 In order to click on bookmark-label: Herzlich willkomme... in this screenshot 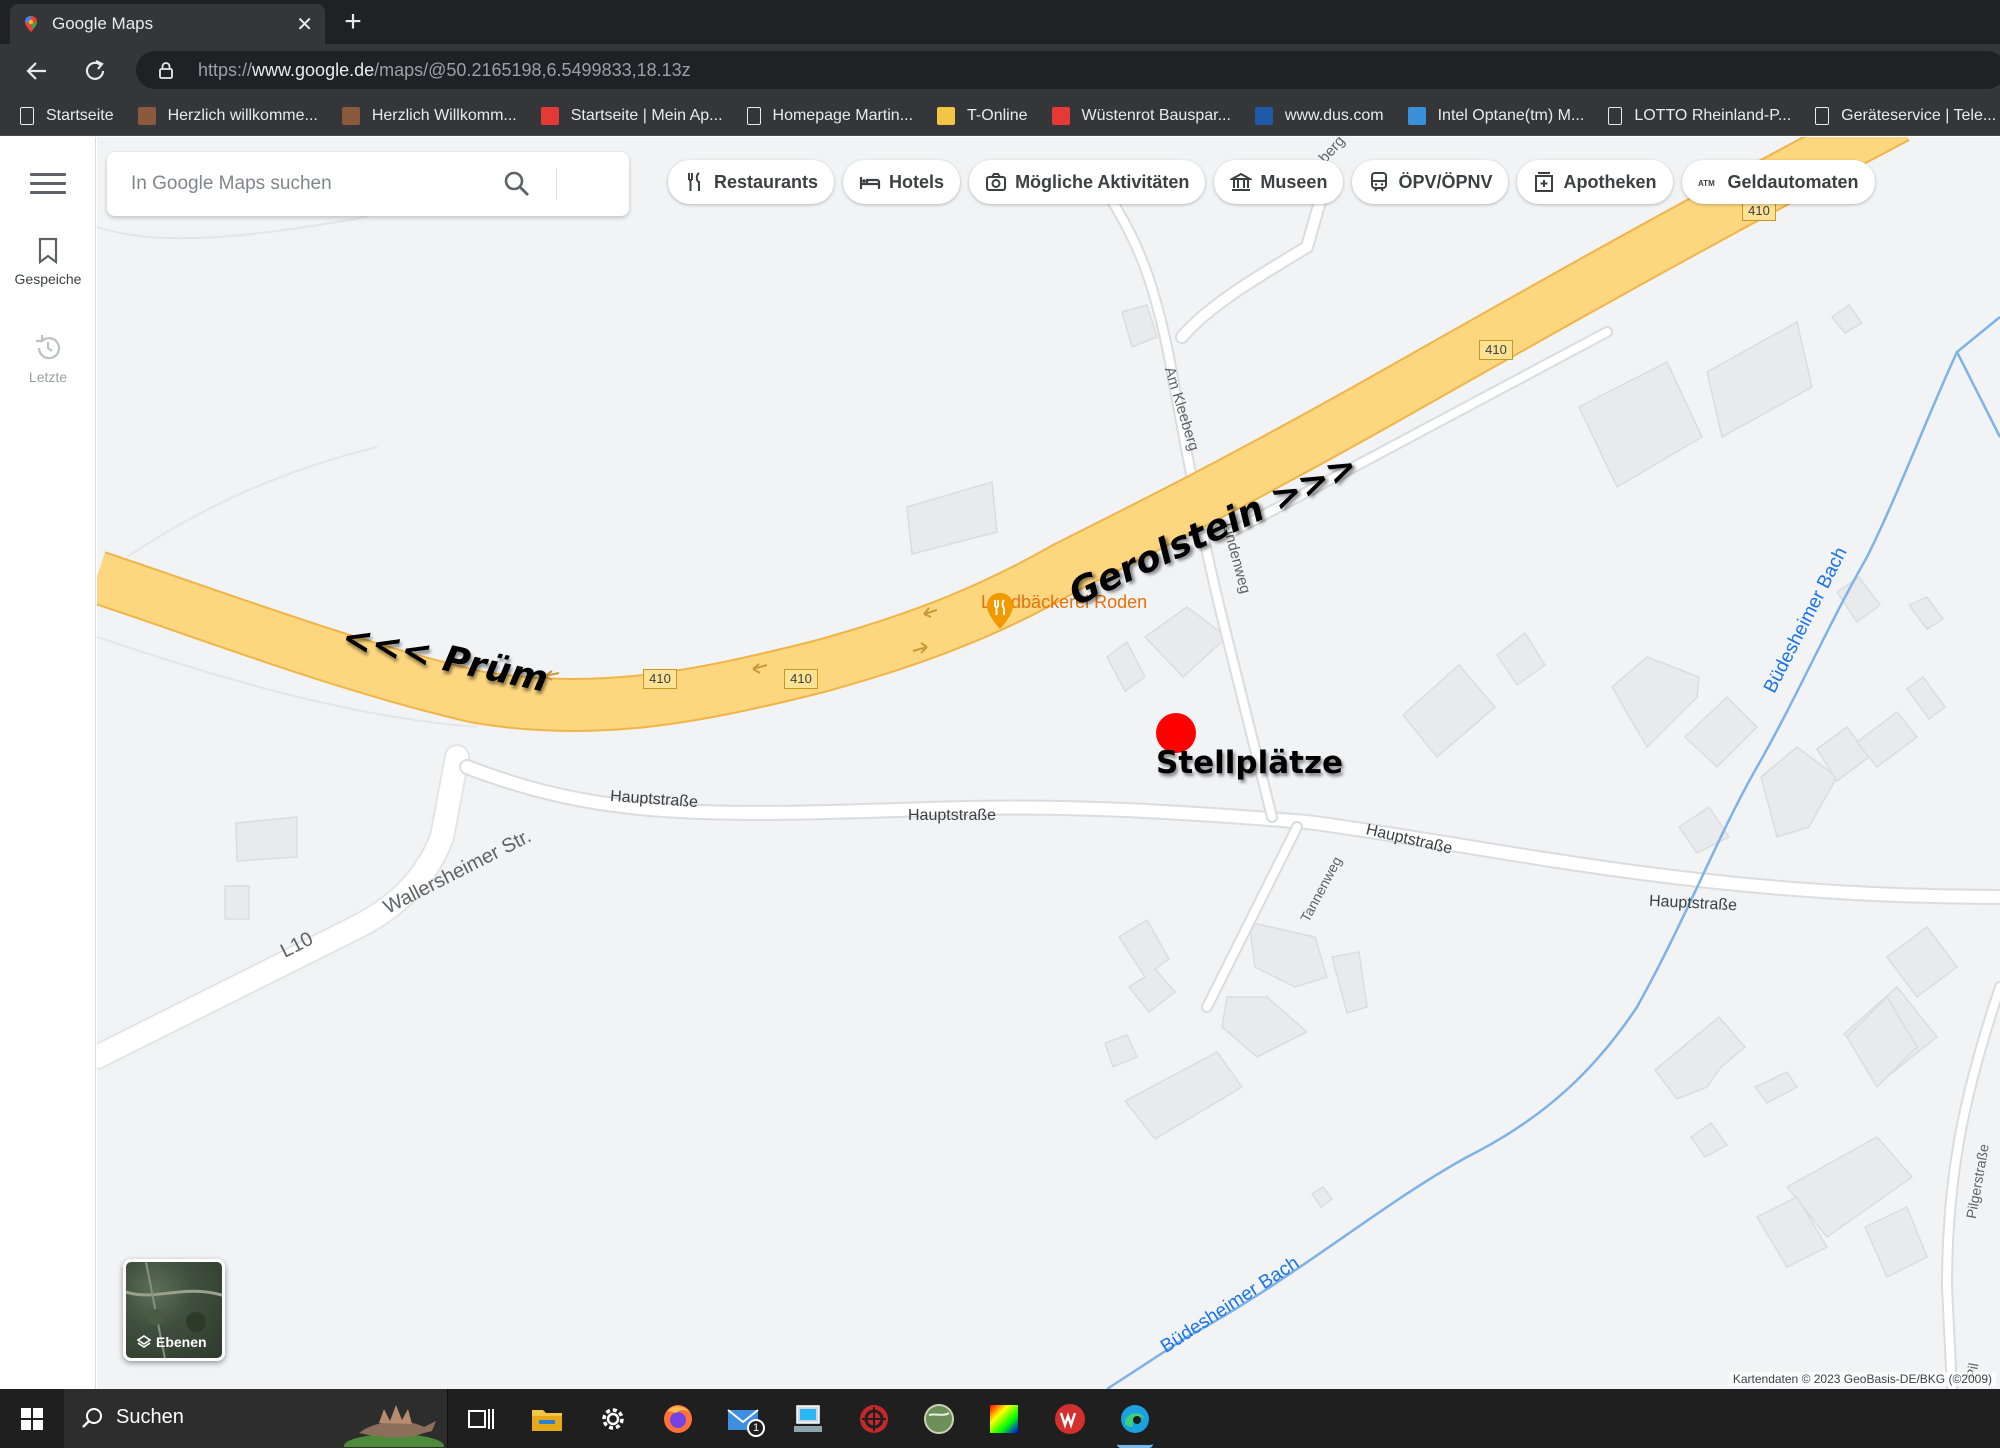, I will do `click(242, 115)`.